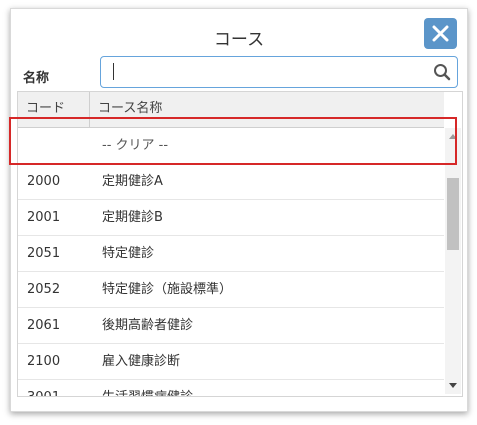 The height and width of the screenshot is (425, 477). Describe the element at coordinates (113, 71) in the screenshot. I see `text-cursor` at that location.